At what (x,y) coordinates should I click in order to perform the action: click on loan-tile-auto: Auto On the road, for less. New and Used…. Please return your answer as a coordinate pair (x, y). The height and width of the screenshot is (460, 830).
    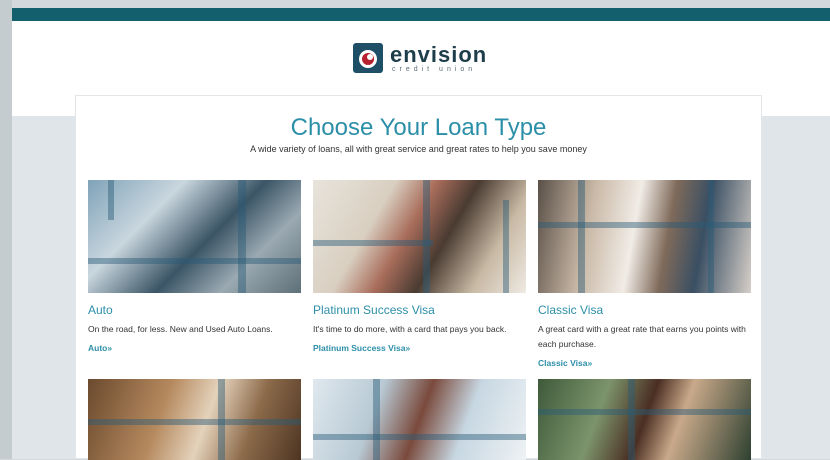
    Looking at the image, I should click on (194, 266).